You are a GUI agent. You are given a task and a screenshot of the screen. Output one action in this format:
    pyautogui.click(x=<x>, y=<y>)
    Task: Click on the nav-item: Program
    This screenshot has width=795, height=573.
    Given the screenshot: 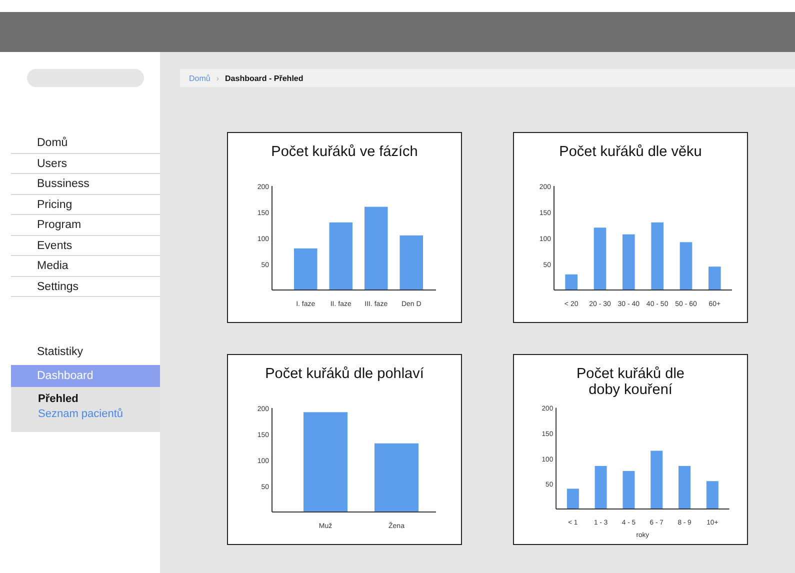 What is the action you would take?
    pyautogui.click(x=85, y=225)
    